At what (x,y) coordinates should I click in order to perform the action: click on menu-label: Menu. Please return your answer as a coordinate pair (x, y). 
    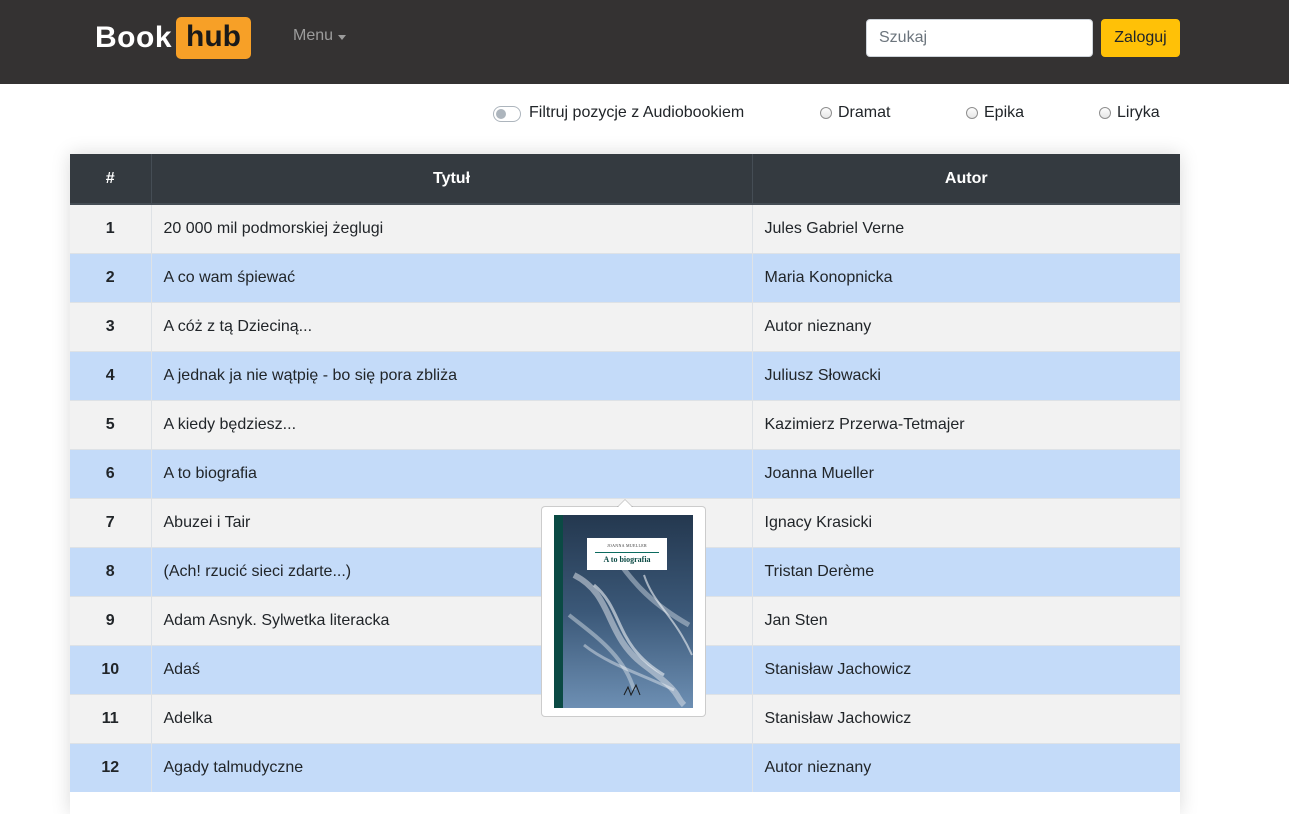
    Looking at the image, I should click on (313, 35).